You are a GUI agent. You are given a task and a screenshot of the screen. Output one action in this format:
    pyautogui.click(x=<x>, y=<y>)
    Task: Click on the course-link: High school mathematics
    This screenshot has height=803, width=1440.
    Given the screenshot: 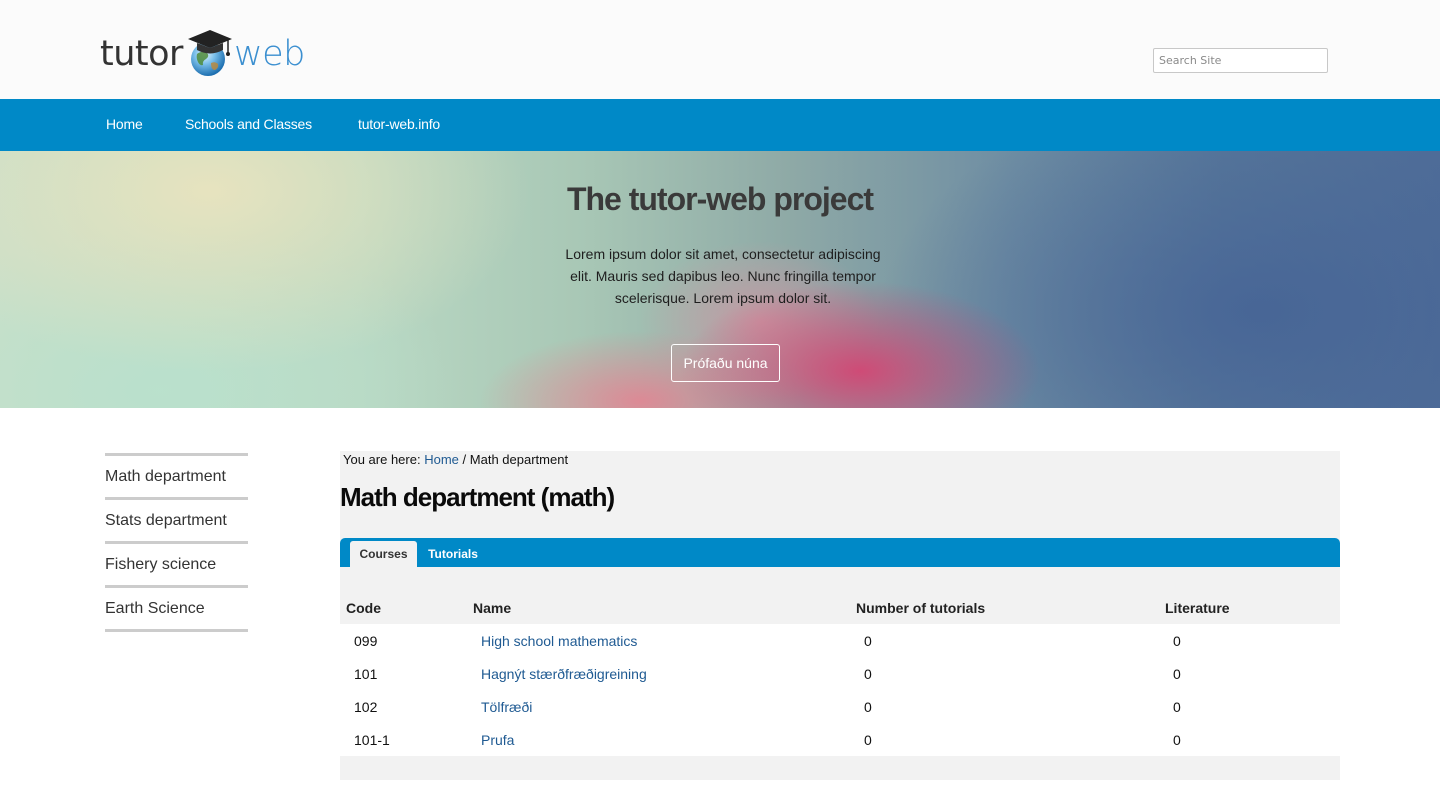 What is the action you would take?
    pyautogui.click(x=559, y=641)
    